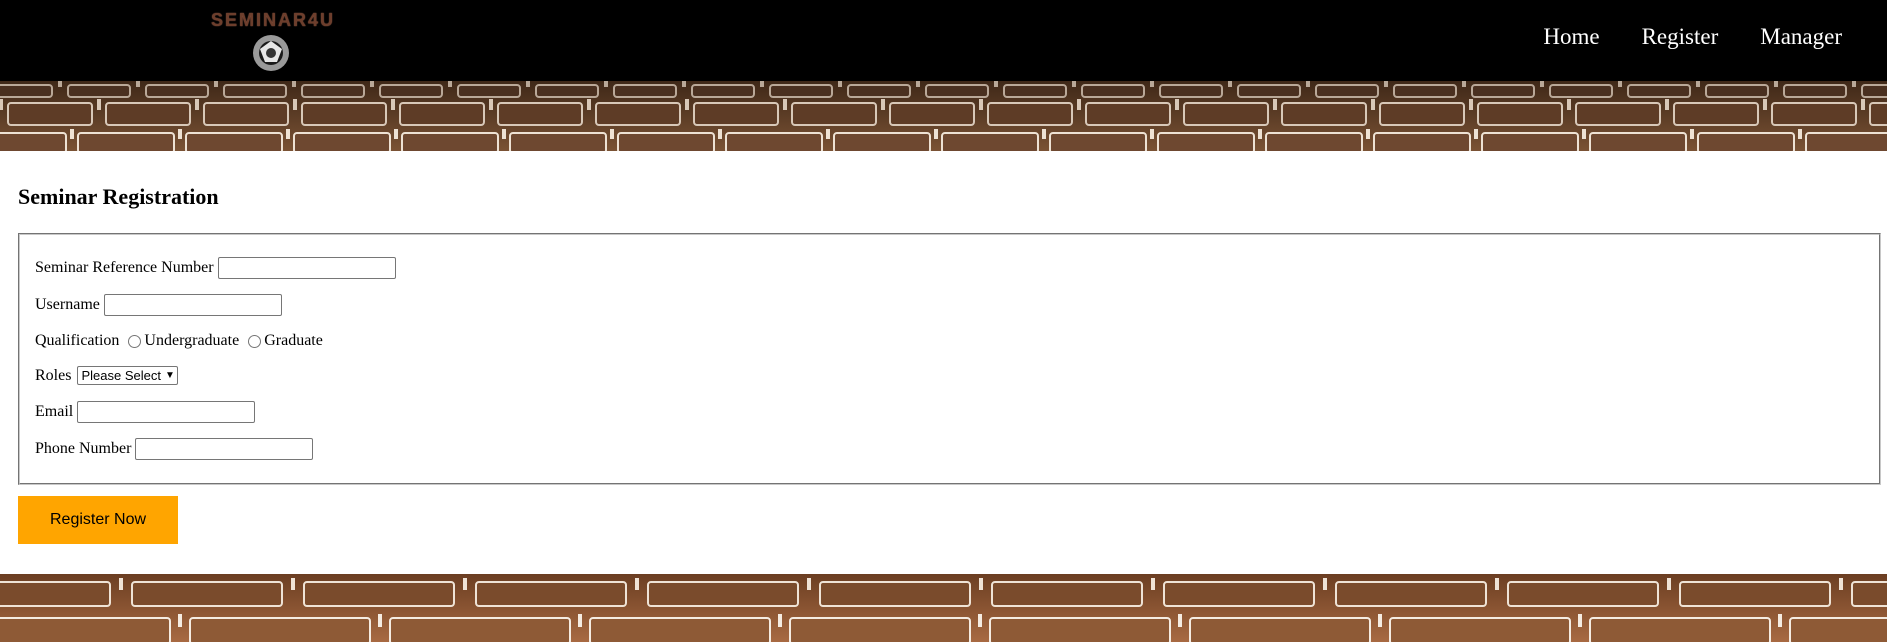  What do you see at coordinates (121, 375) in the screenshot?
I see `roles-selected-value: Please Select` at bounding box center [121, 375].